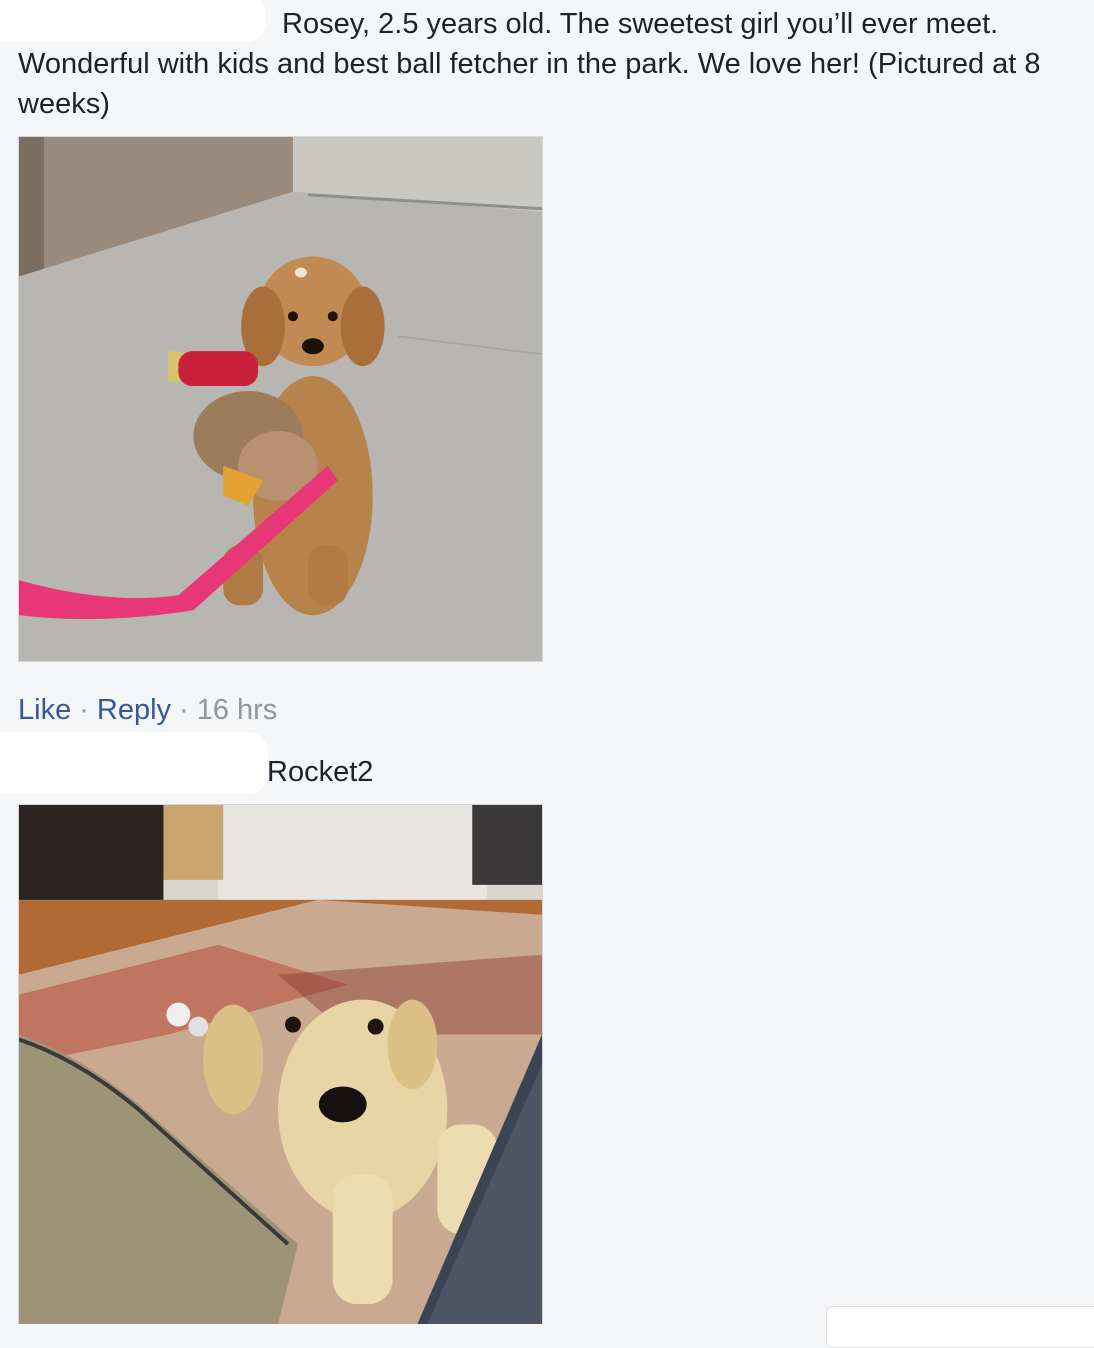 This screenshot has width=1094, height=1348. I want to click on comment-timestamp: 16 hrs, so click(237, 710).